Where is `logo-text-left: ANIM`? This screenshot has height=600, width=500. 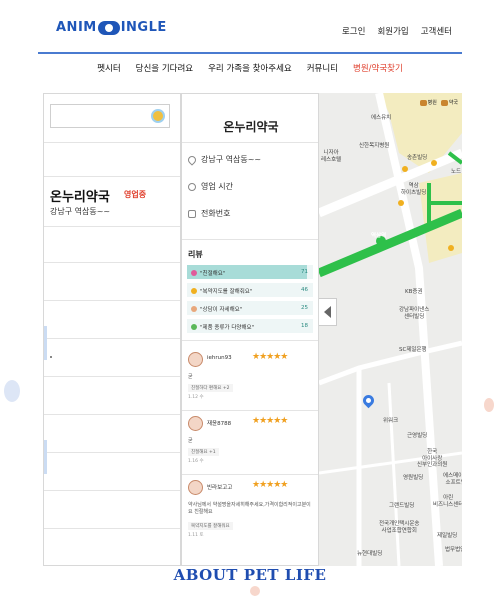
logo-text-left: ANIM is located at coordinates (76, 27).